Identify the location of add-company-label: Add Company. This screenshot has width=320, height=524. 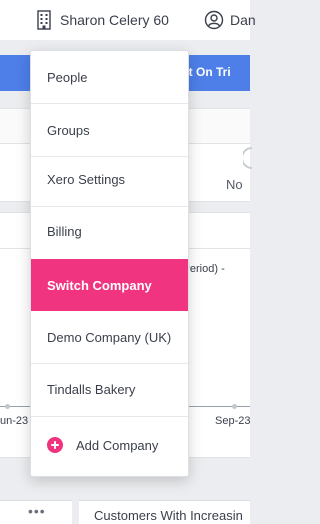
(117, 445).